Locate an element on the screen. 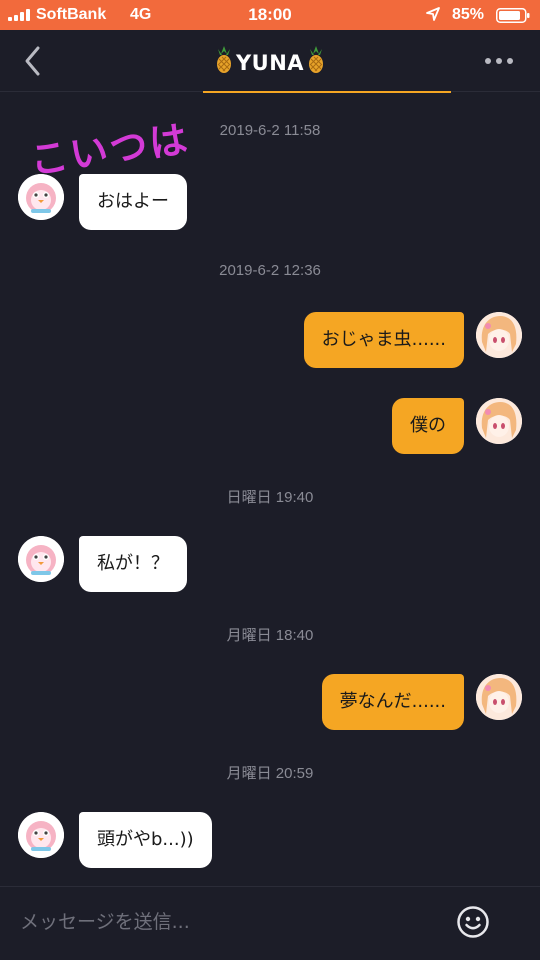 The image size is (540, 960). status-bar: SoftBank 4G 18:00 85% is located at coordinates (270, 15).